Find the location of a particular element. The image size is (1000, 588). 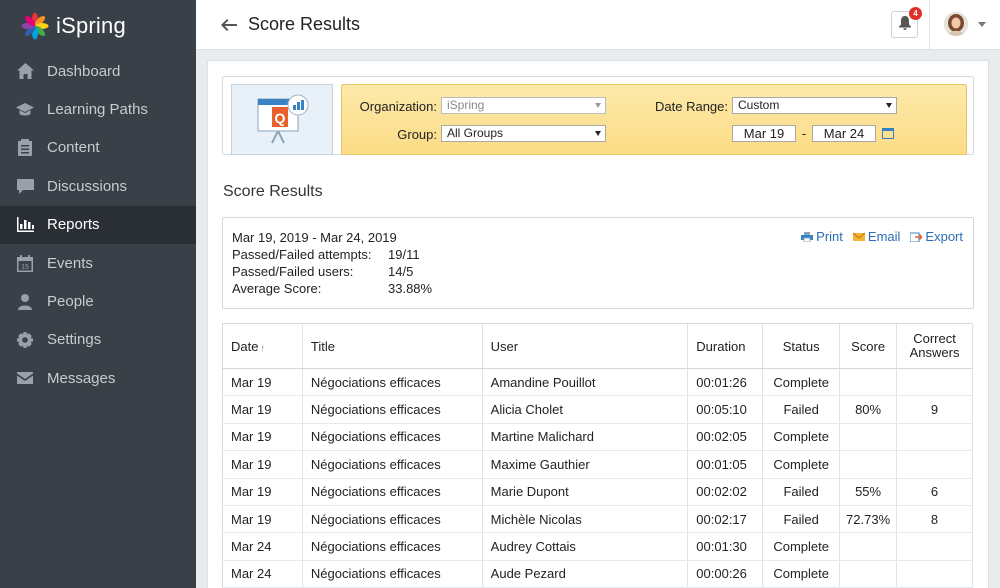

column-header-status: Status is located at coordinates (801, 346).